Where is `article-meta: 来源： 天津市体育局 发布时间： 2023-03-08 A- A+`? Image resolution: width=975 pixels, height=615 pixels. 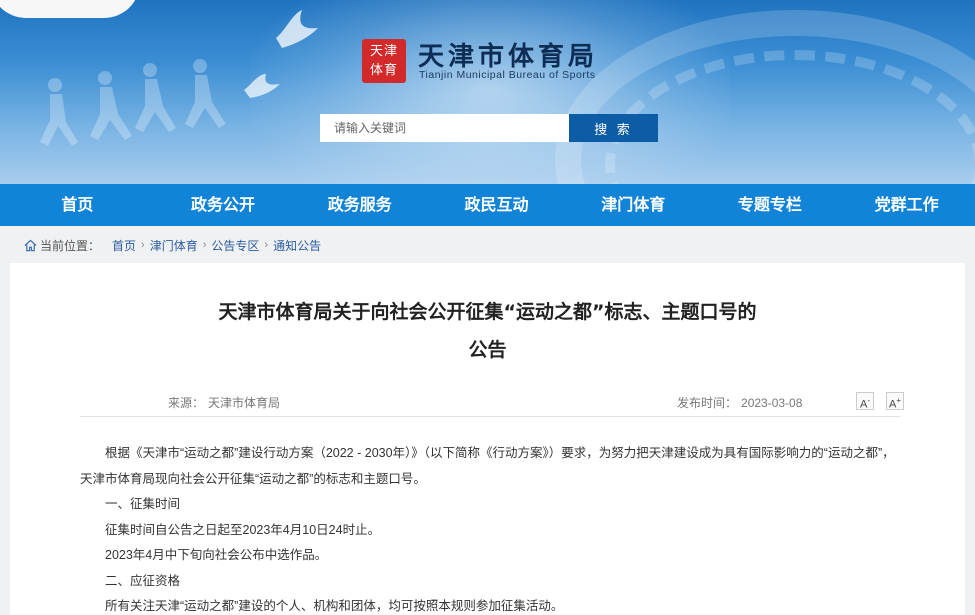 article-meta: 来源： 天津市体育局 发布时间： 2023-03-08 A- A+ is located at coordinates (492, 404).